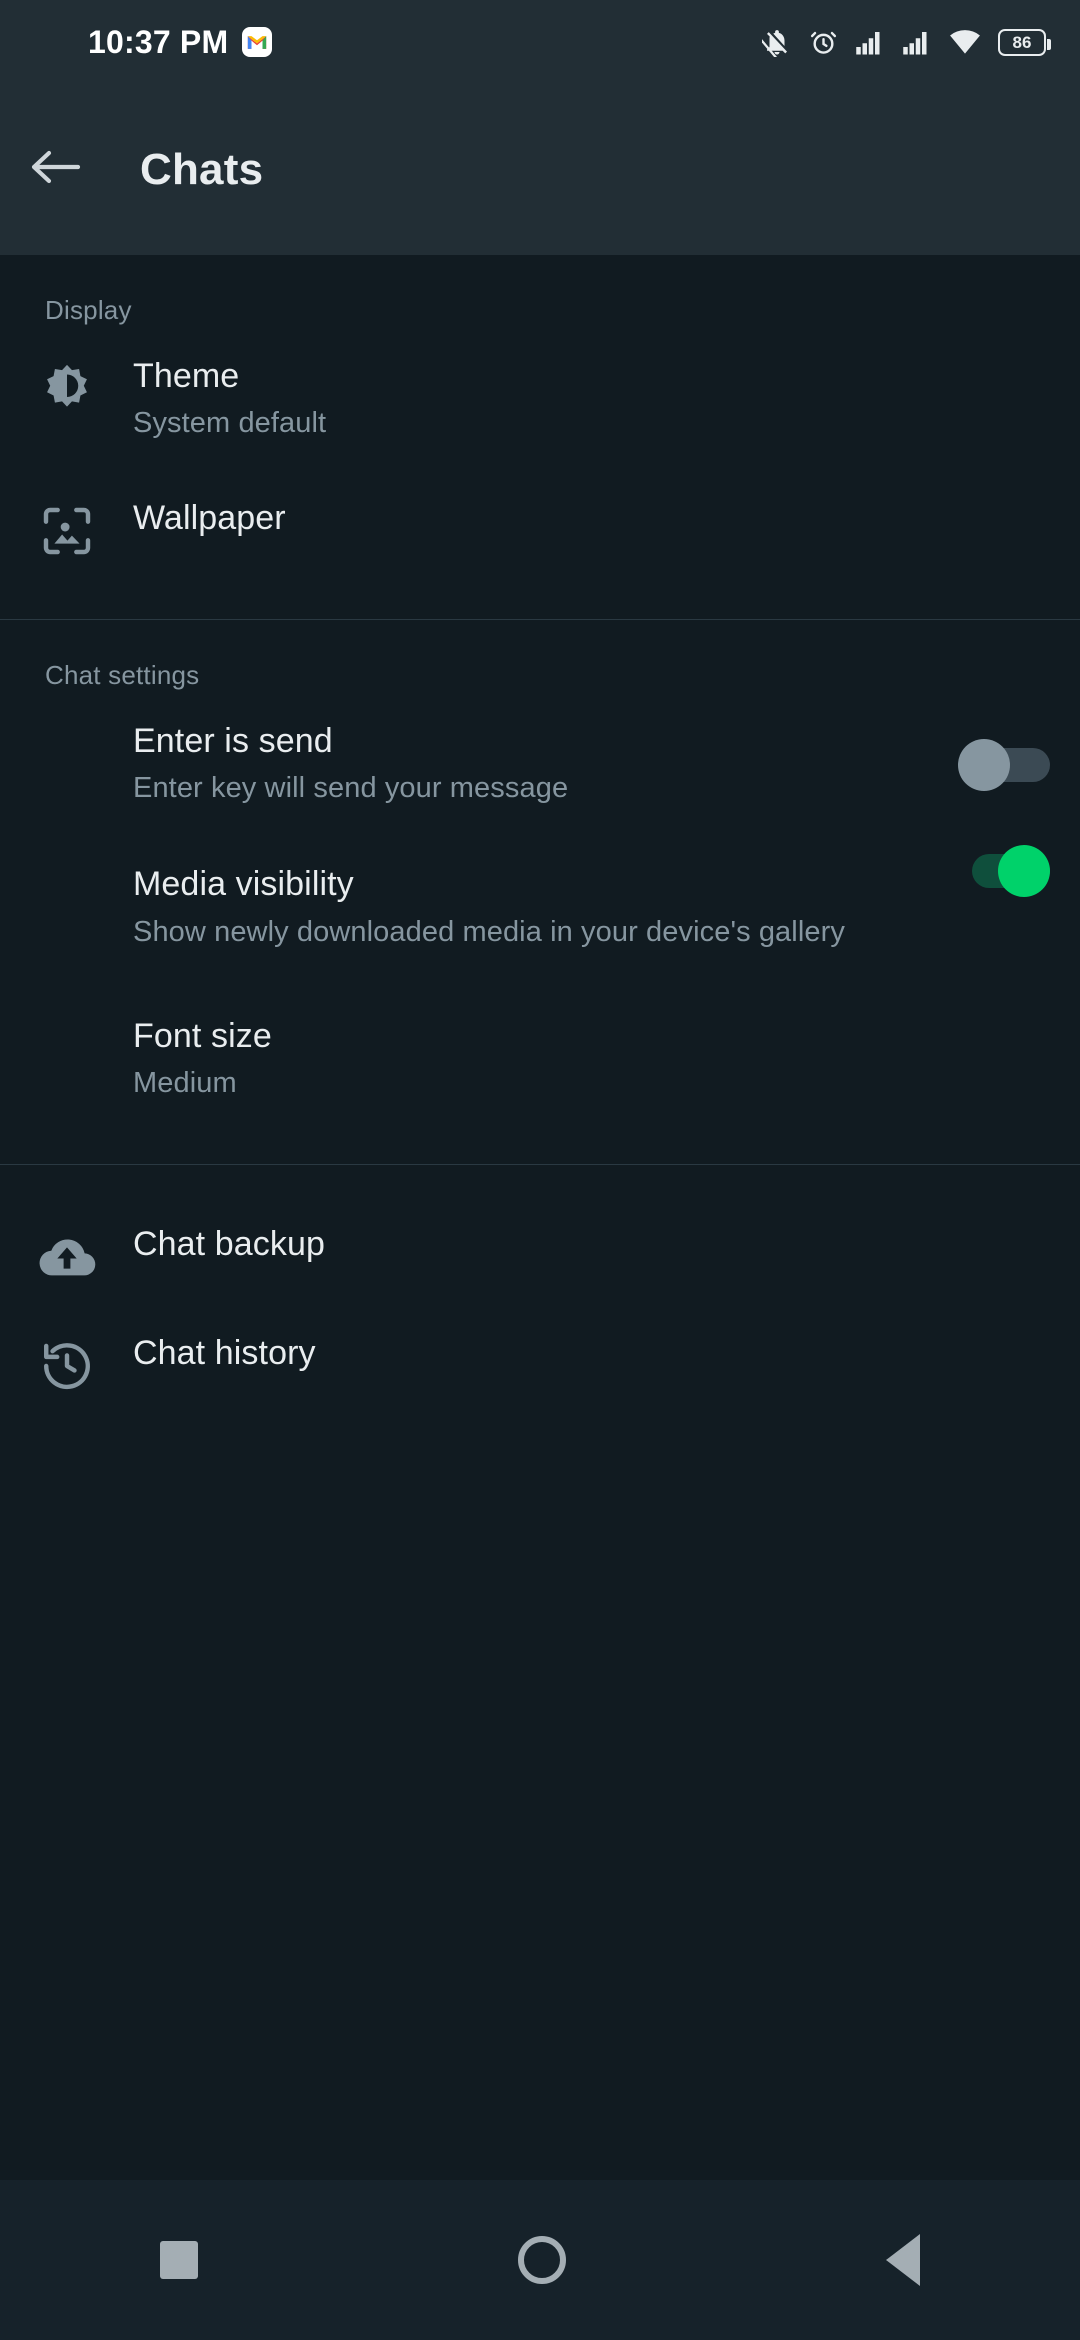 The width and height of the screenshot is (1080, 2340). Describe the element at coordinates (224, 1352) in the screenshot. I see `row-chat-history-title: Chat history` at that location.